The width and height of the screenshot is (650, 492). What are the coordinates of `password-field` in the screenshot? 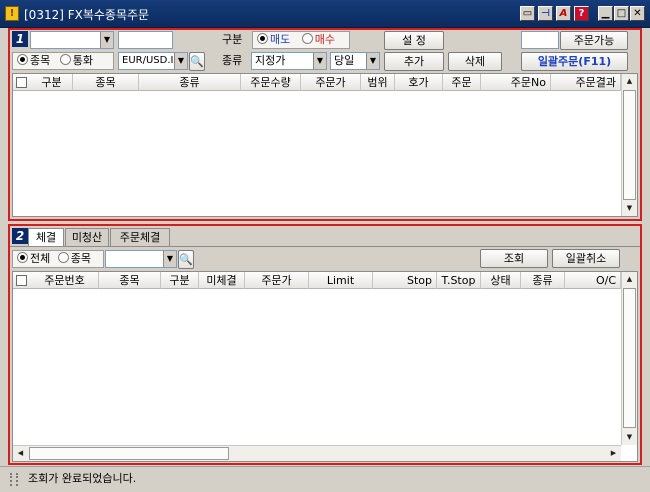 It's located at (145, 40).